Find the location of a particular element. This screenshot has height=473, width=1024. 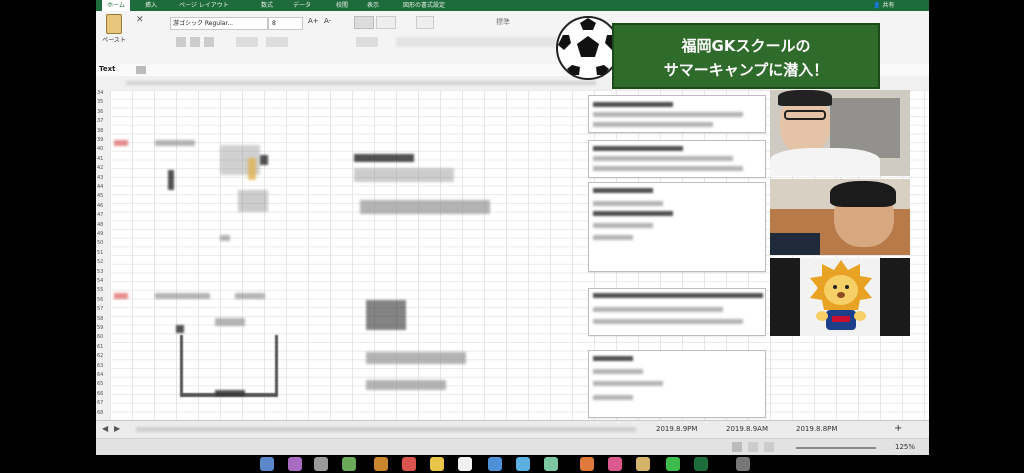

row-number: 68 is located at coordinates (100, 413).